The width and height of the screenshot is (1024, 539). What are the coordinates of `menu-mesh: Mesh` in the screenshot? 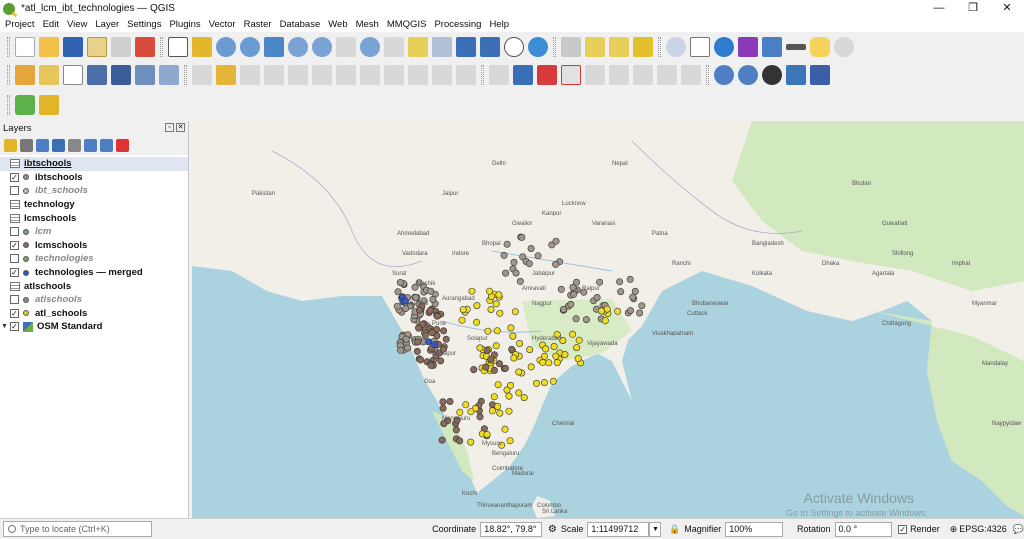 It's located at (367, 24).